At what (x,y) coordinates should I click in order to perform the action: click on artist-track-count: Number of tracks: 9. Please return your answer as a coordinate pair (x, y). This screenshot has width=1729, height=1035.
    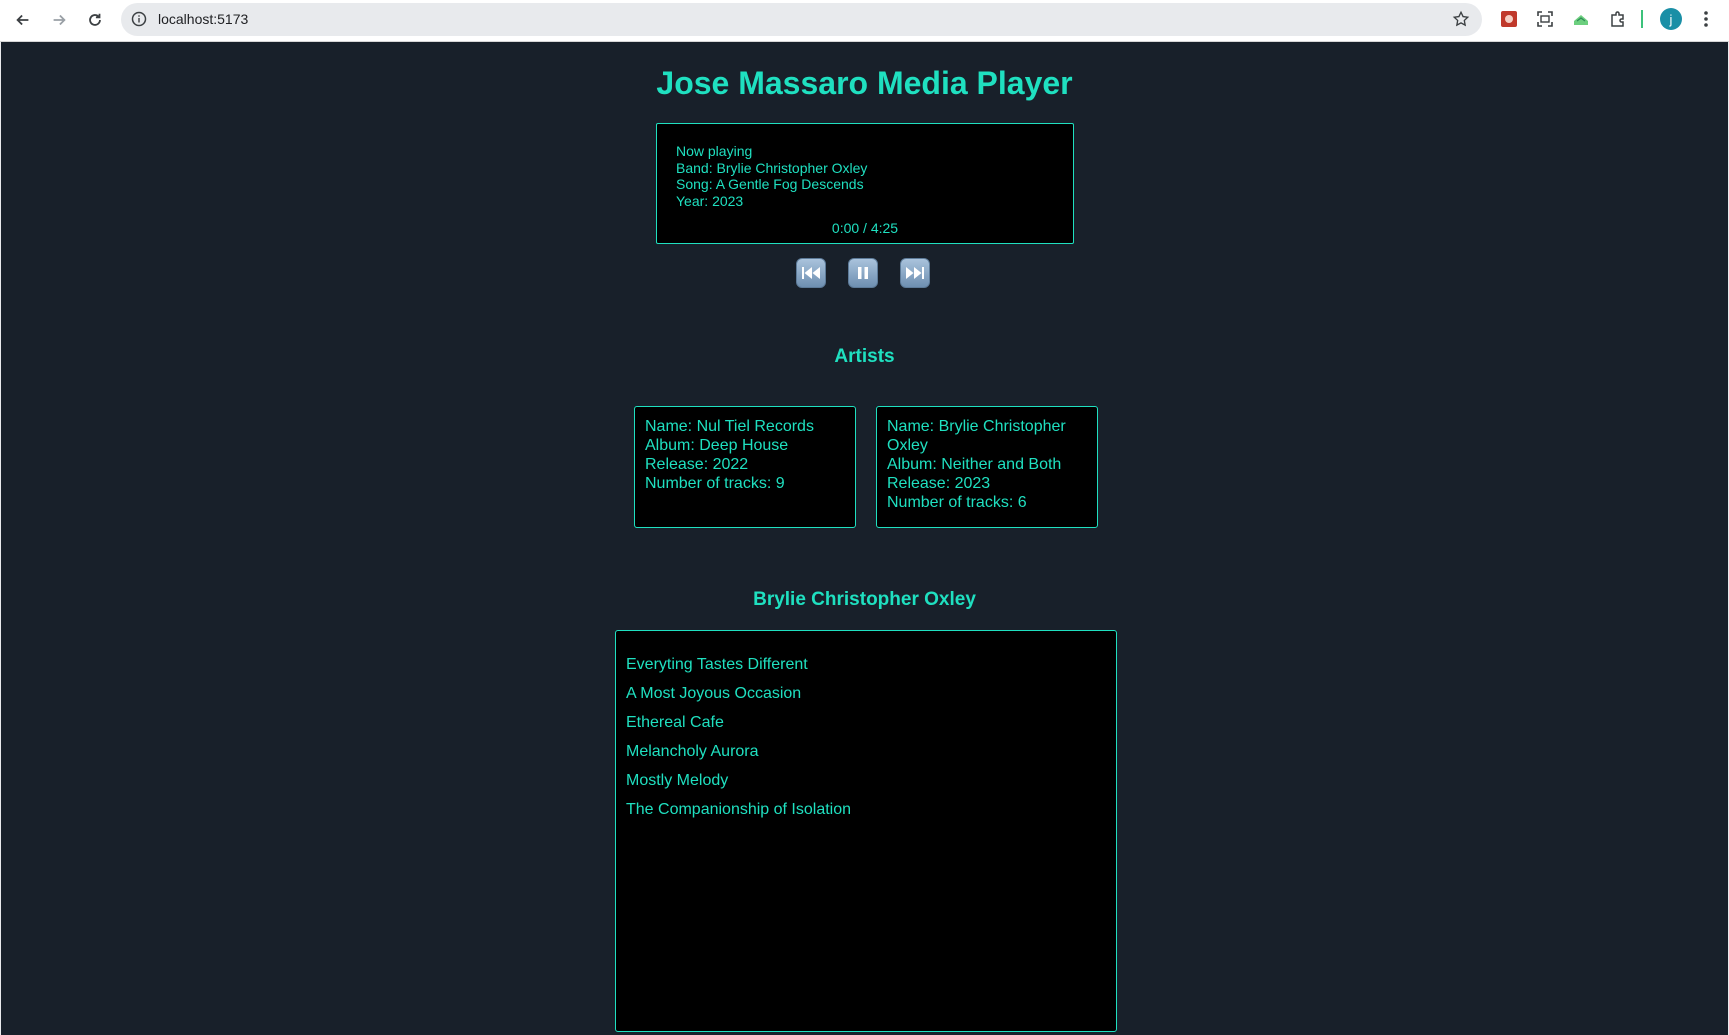
    Looking at the image, I should click on (715, 483).